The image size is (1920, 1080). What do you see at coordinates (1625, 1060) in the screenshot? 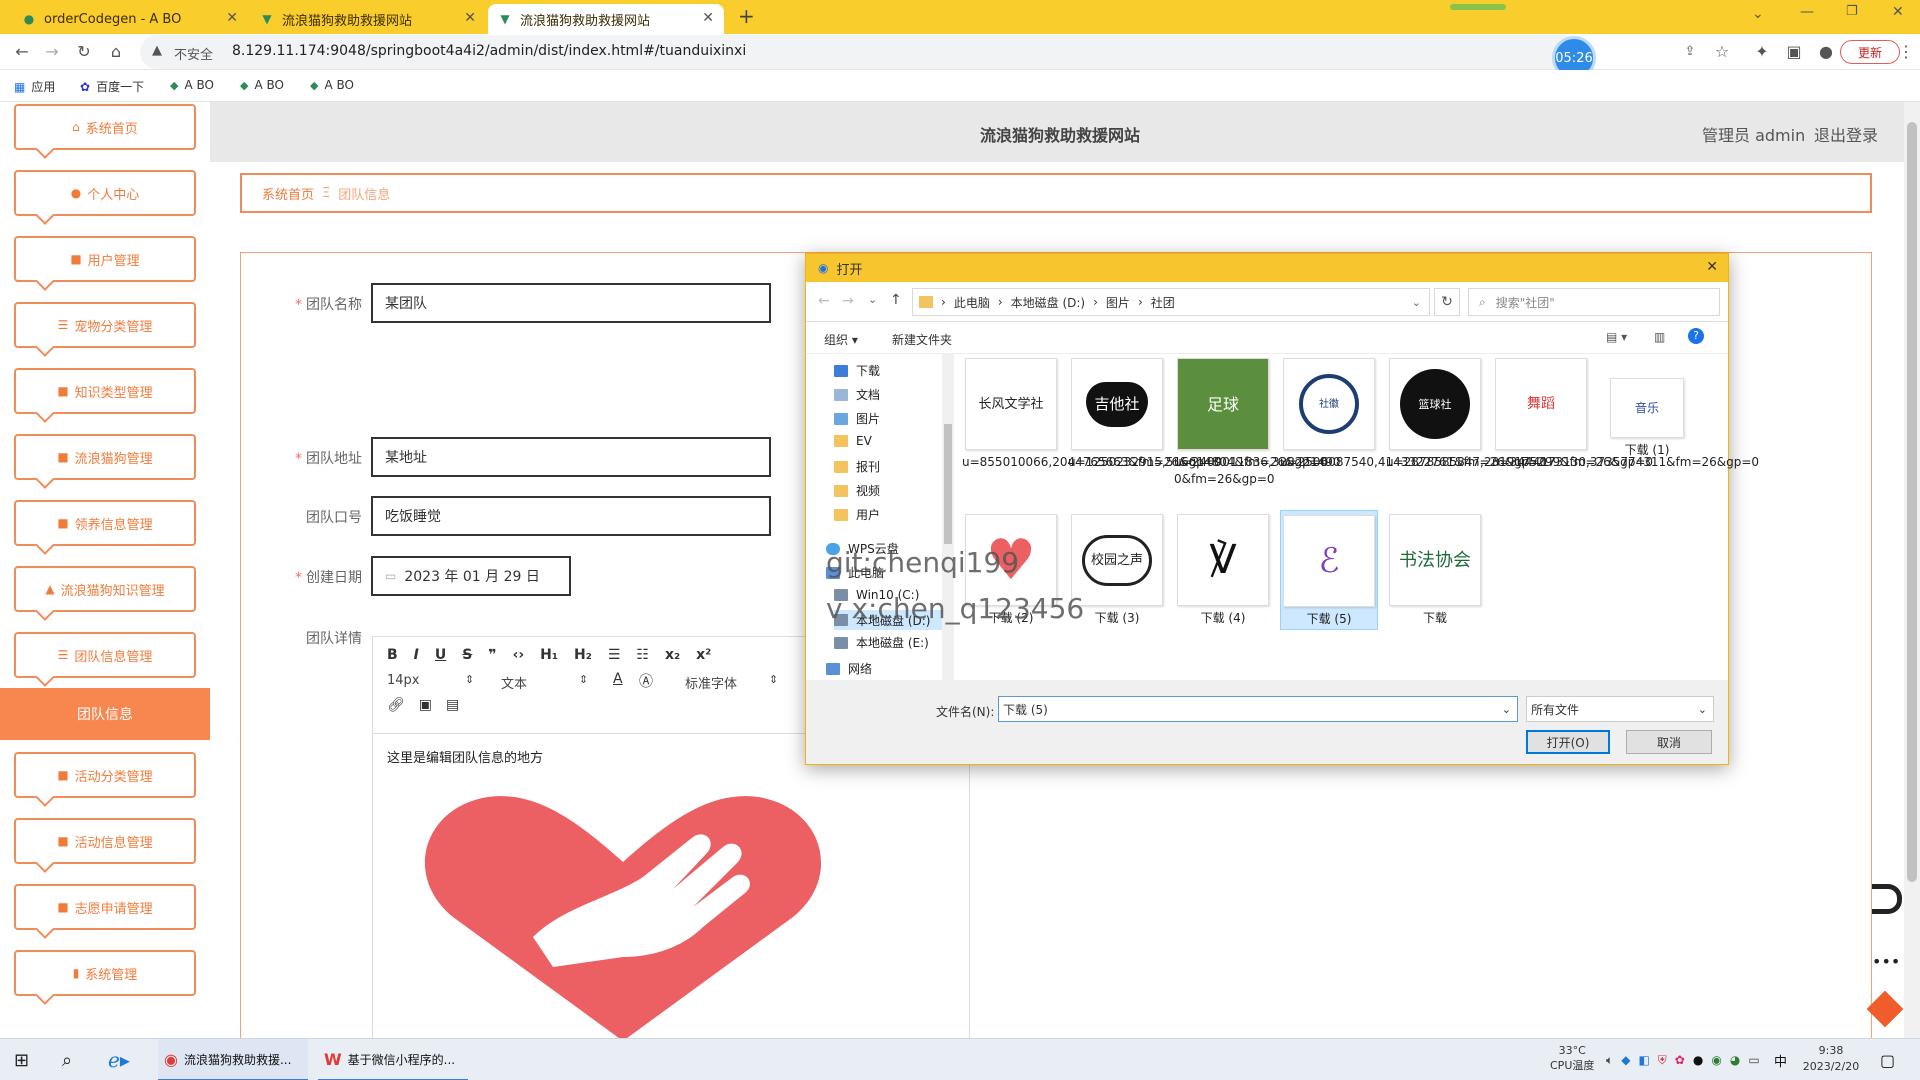
I see `tray-app-icon: ◆` at bounding box center [1625, 1060].